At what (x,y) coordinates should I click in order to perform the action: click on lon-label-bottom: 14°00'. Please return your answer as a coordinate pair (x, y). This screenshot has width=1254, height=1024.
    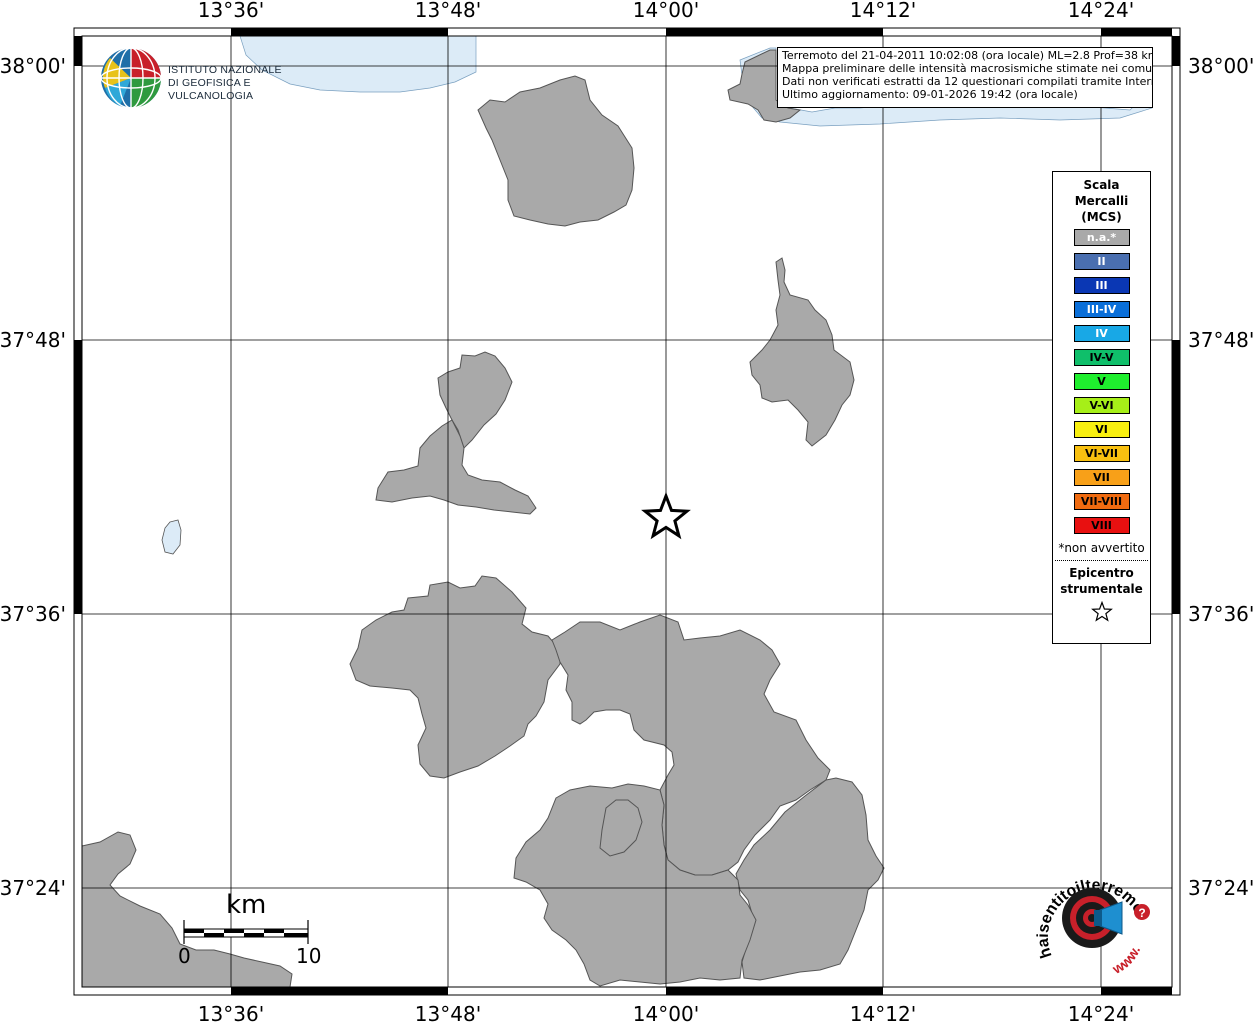
    Looking at the image, I should click on (666, 1013).